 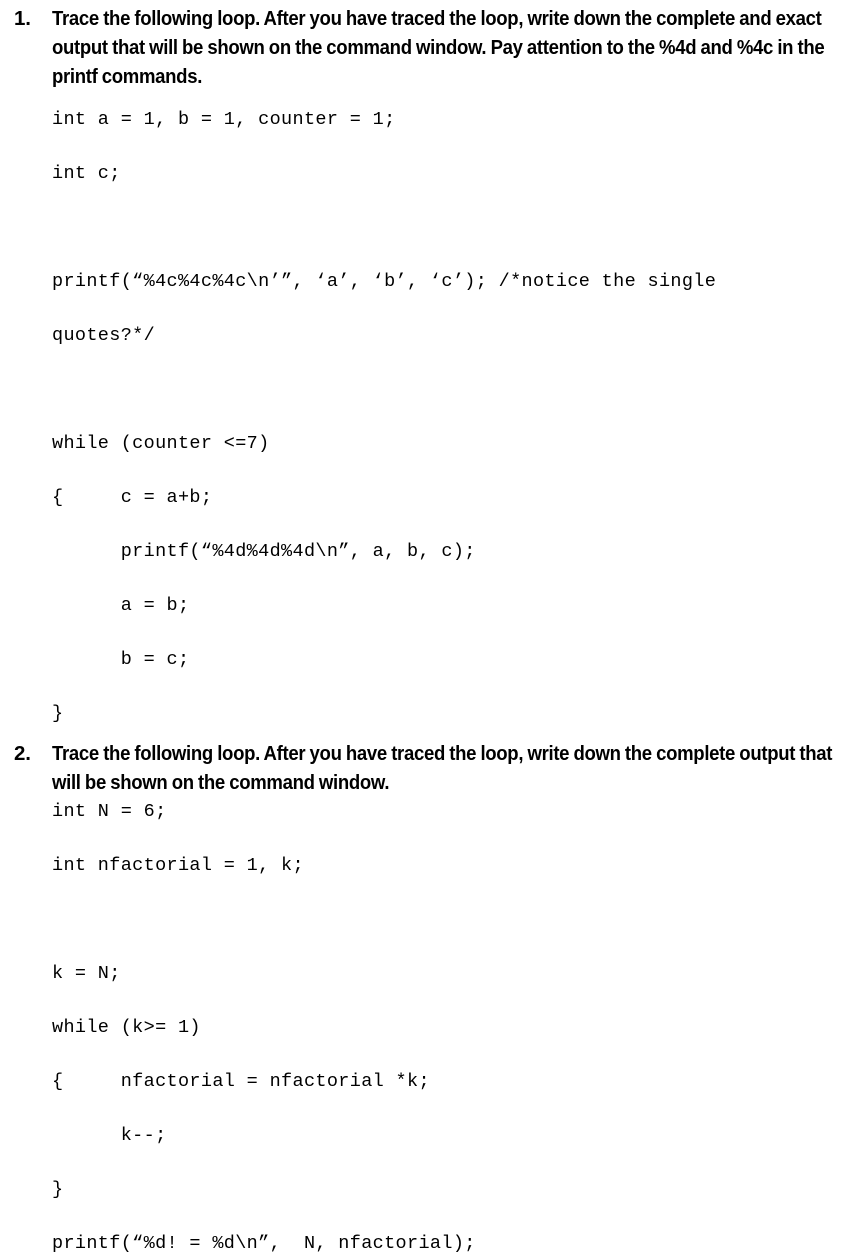 What do you see at coordinates (264, 551) in the screenshot?
I see `code-line: printf(“%4d%4d%4d\n”, a, b, c);` at bounding box center [264, 551].